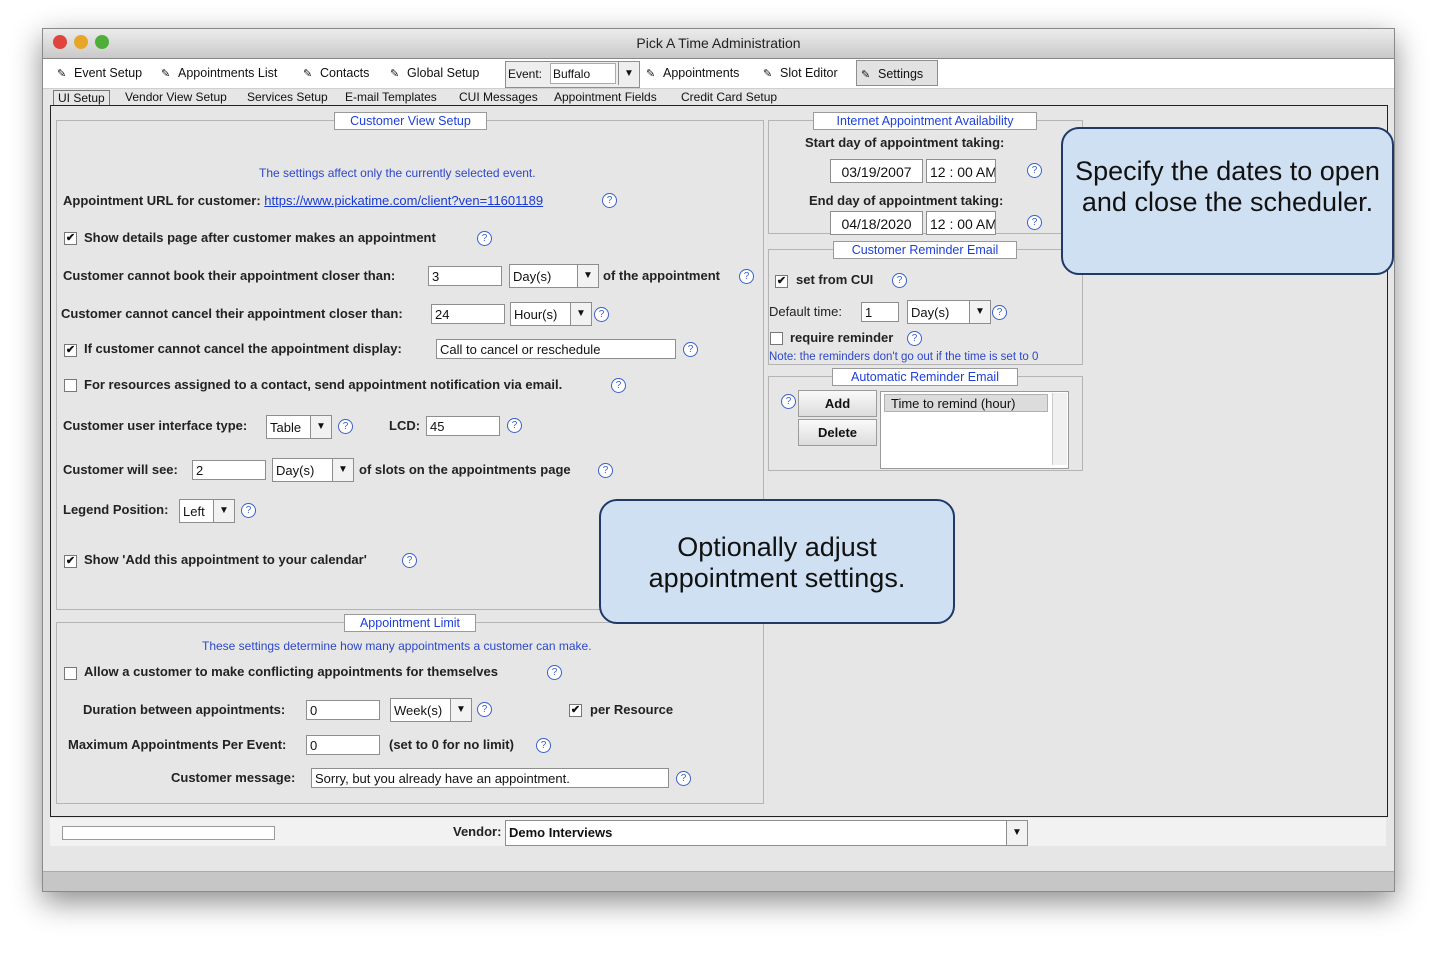 The width and height of the screenshot is (1434, 954). I want to click on tab-email-templates: E-mail Templates, so click(391, 97).